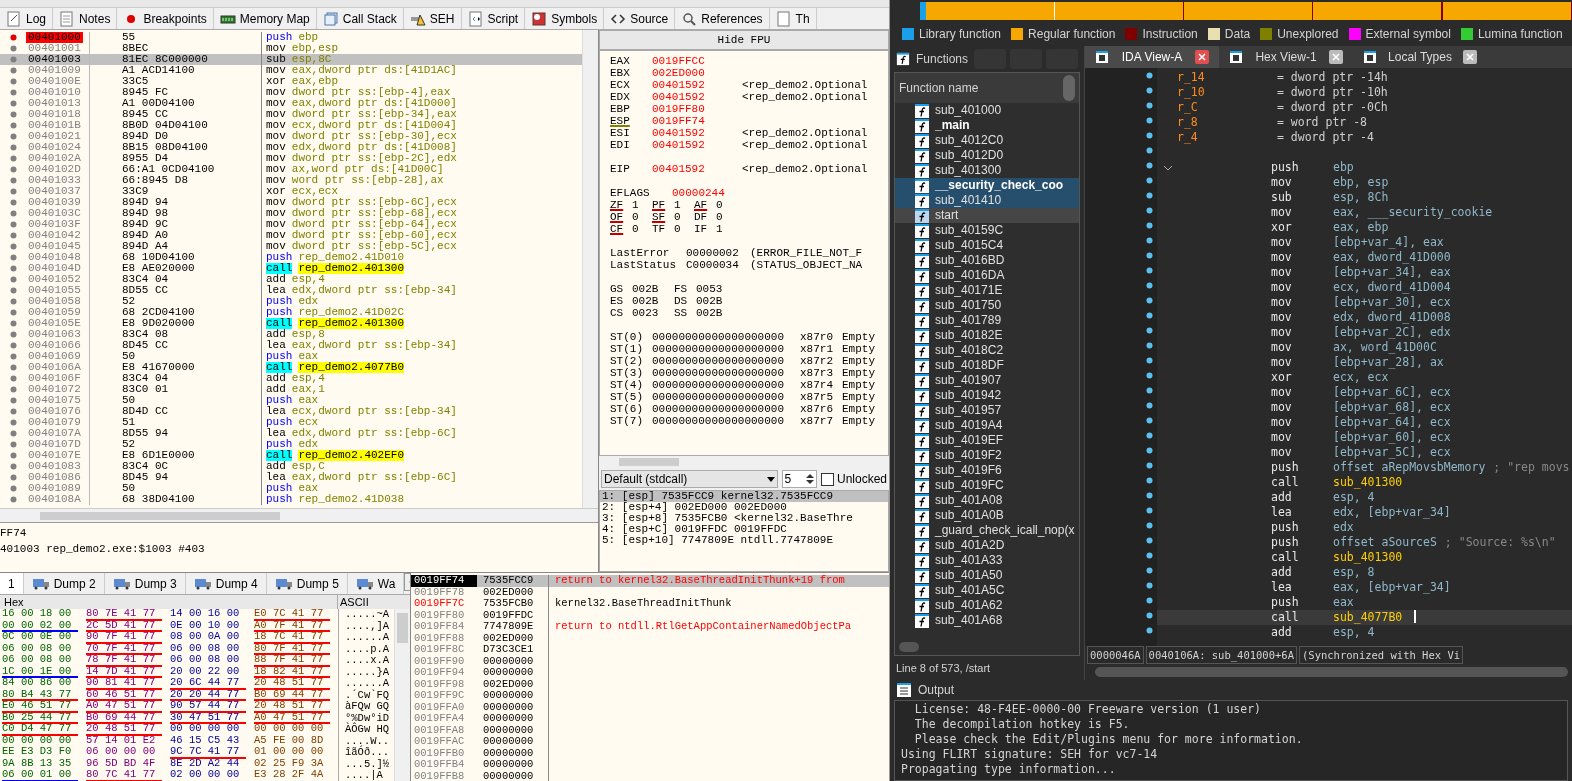 The image size is (1572, 781). Describe the element at coordinates (987, 485) in the screenshot. I see `function-item: sub_4019FC` at that location.